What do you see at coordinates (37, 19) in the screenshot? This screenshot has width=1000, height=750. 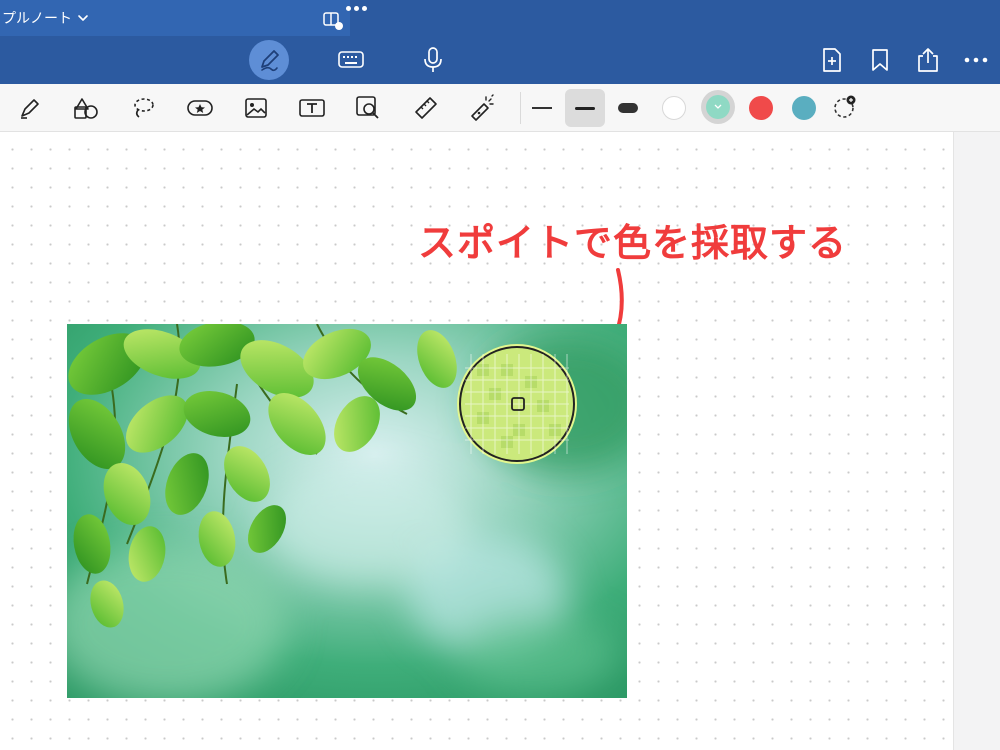 I see `document-title-label: プルノート` at bounding box center [37, 19].